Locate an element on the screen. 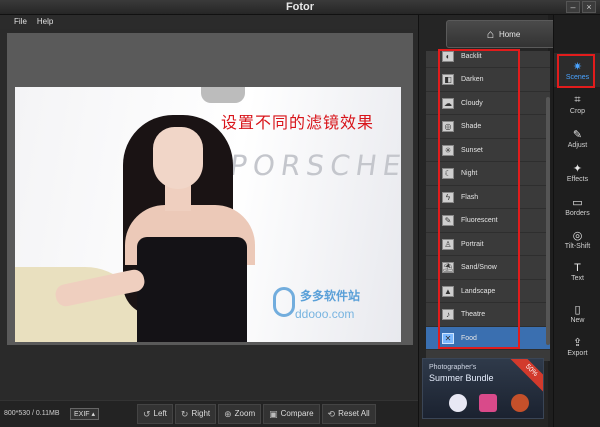  watermark-logo-icon is located at coordinates (284, 302).